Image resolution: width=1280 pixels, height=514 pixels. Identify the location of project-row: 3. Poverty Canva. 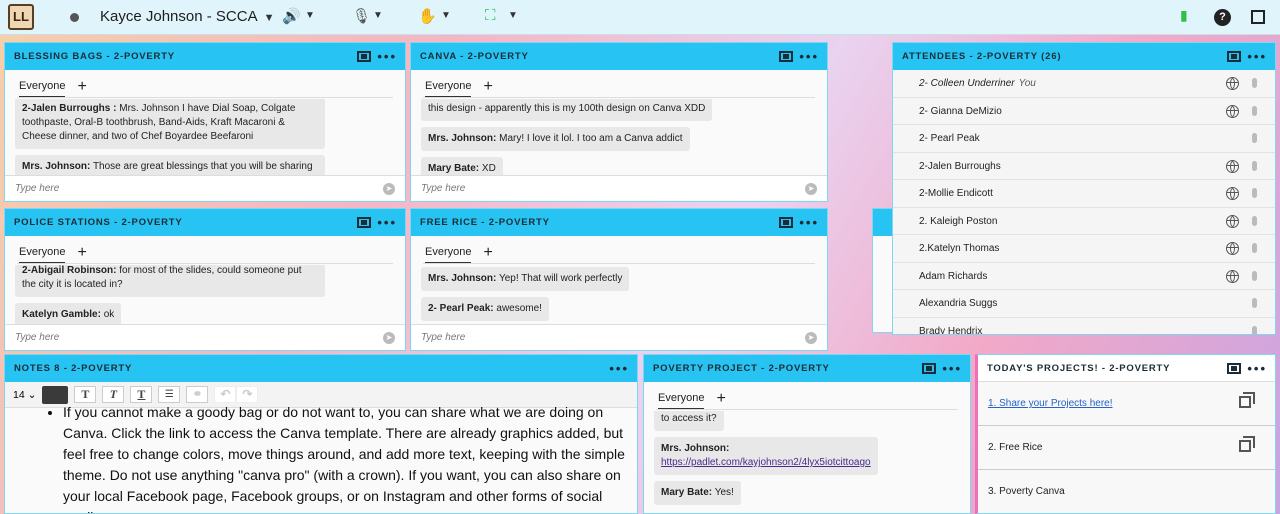
(1126, 491).